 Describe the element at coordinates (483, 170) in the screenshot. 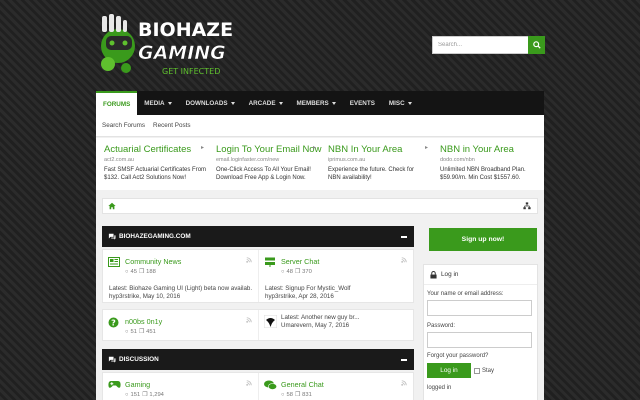

I see `ad-line: Unlimited NBN Broadband Plan.` at that location.